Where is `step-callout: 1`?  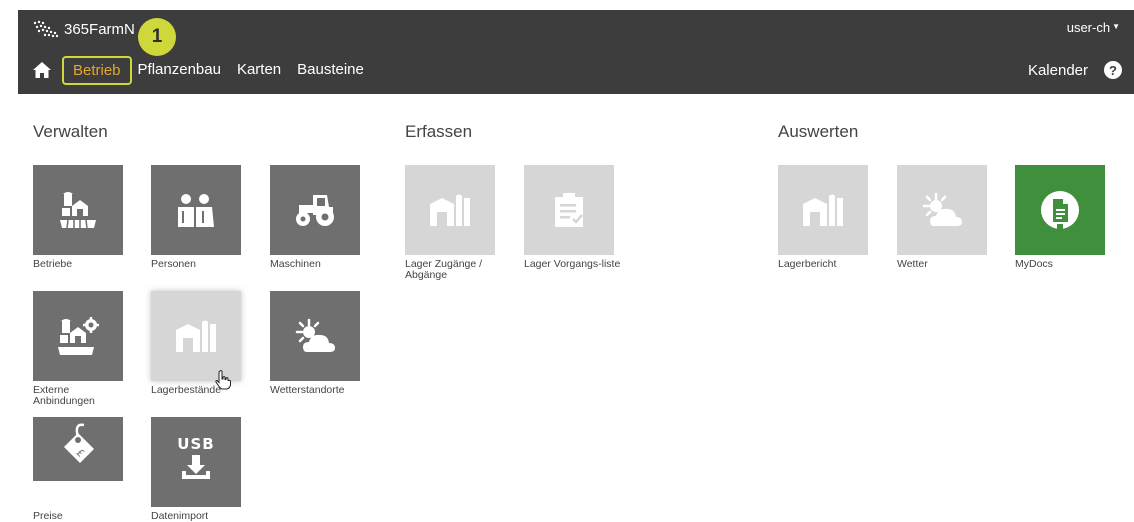 step-callout: 1 is located at coordinates (157, 37).